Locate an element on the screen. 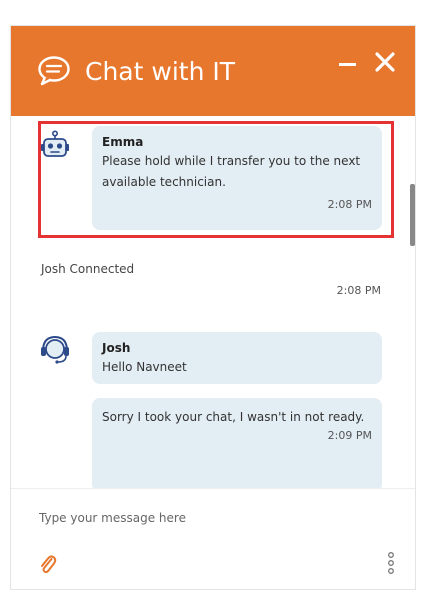 This screenshot has height=607, width=431. message-input is located at coordinates (209, 518).